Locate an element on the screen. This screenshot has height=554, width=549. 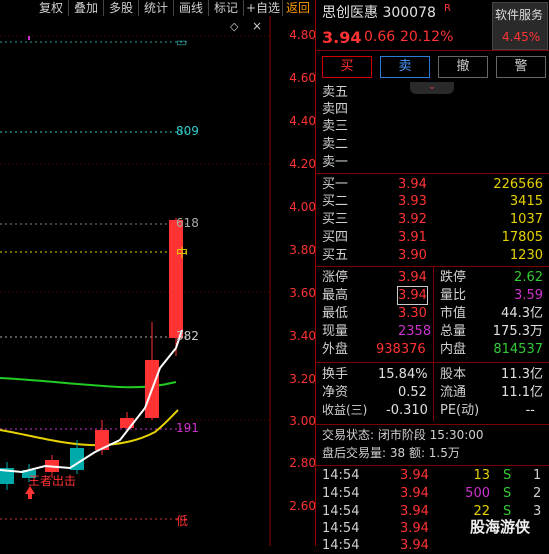
toolbar-overlay: 叠加 is located at coordinates (86, 8).